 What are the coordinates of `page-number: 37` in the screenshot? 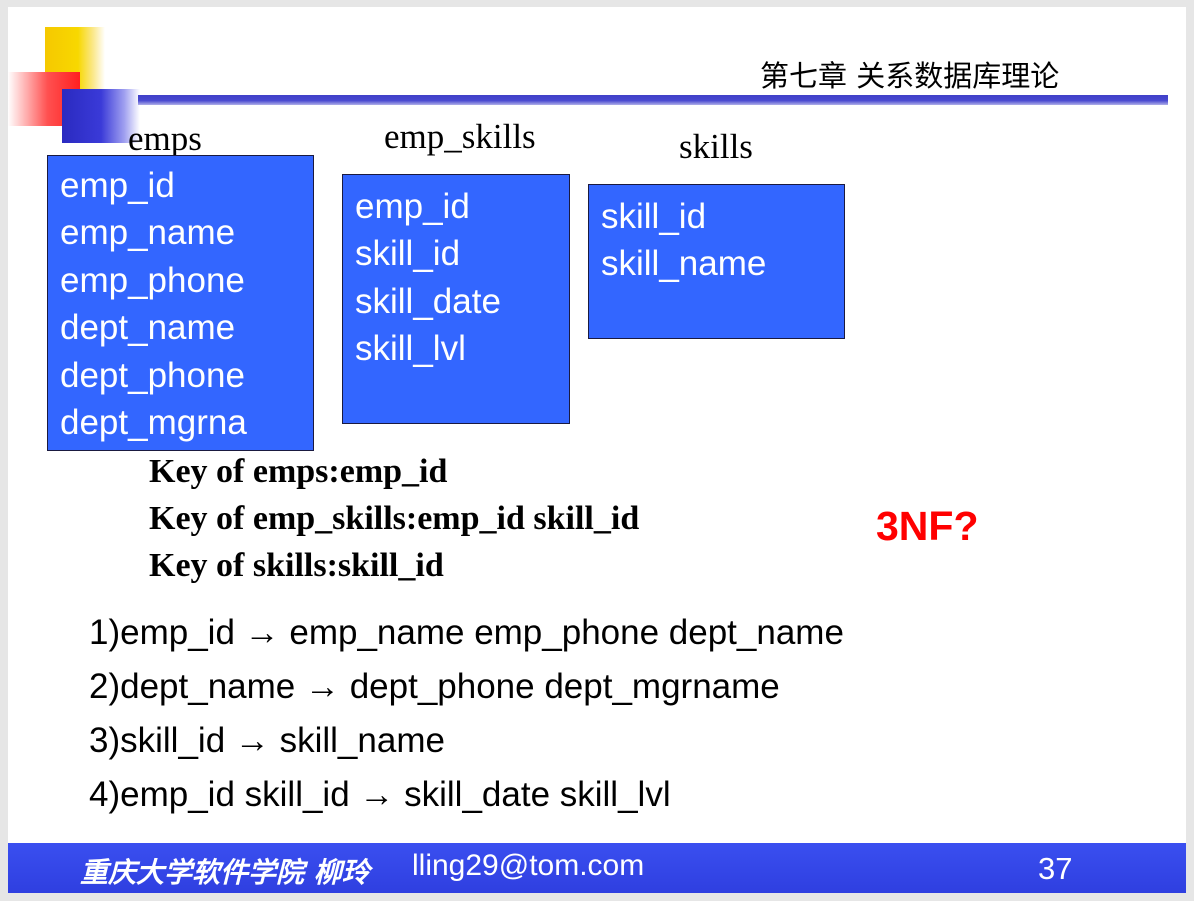 It's located at (1055, 868).